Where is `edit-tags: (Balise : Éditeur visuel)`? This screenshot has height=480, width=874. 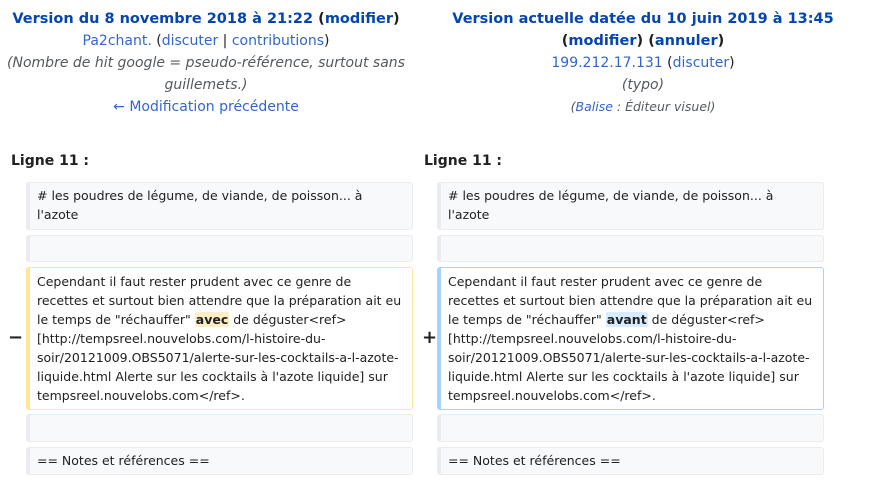
edit-tags: (Balise : Éditeur visuel) is located at coordinates (643, 107).